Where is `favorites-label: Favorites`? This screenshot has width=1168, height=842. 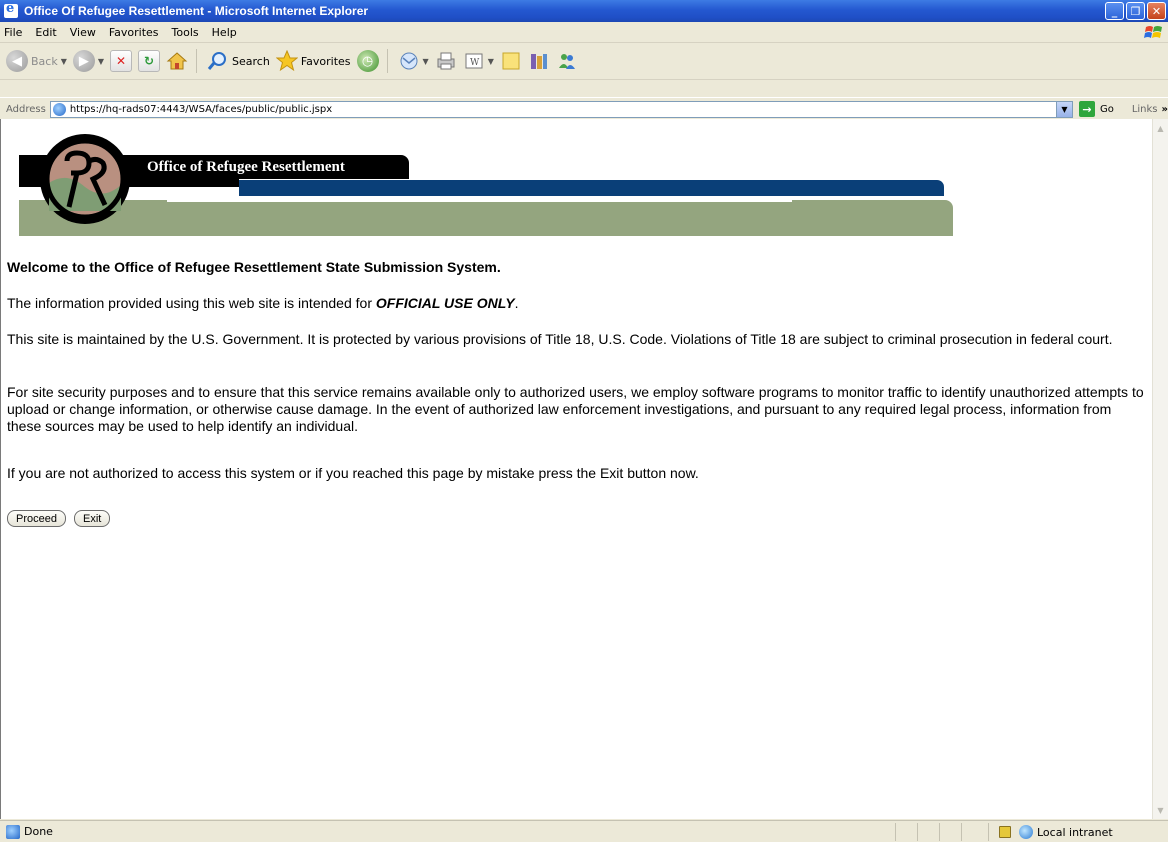
favorites-label: Favorites is located at coordinates (325, 61).